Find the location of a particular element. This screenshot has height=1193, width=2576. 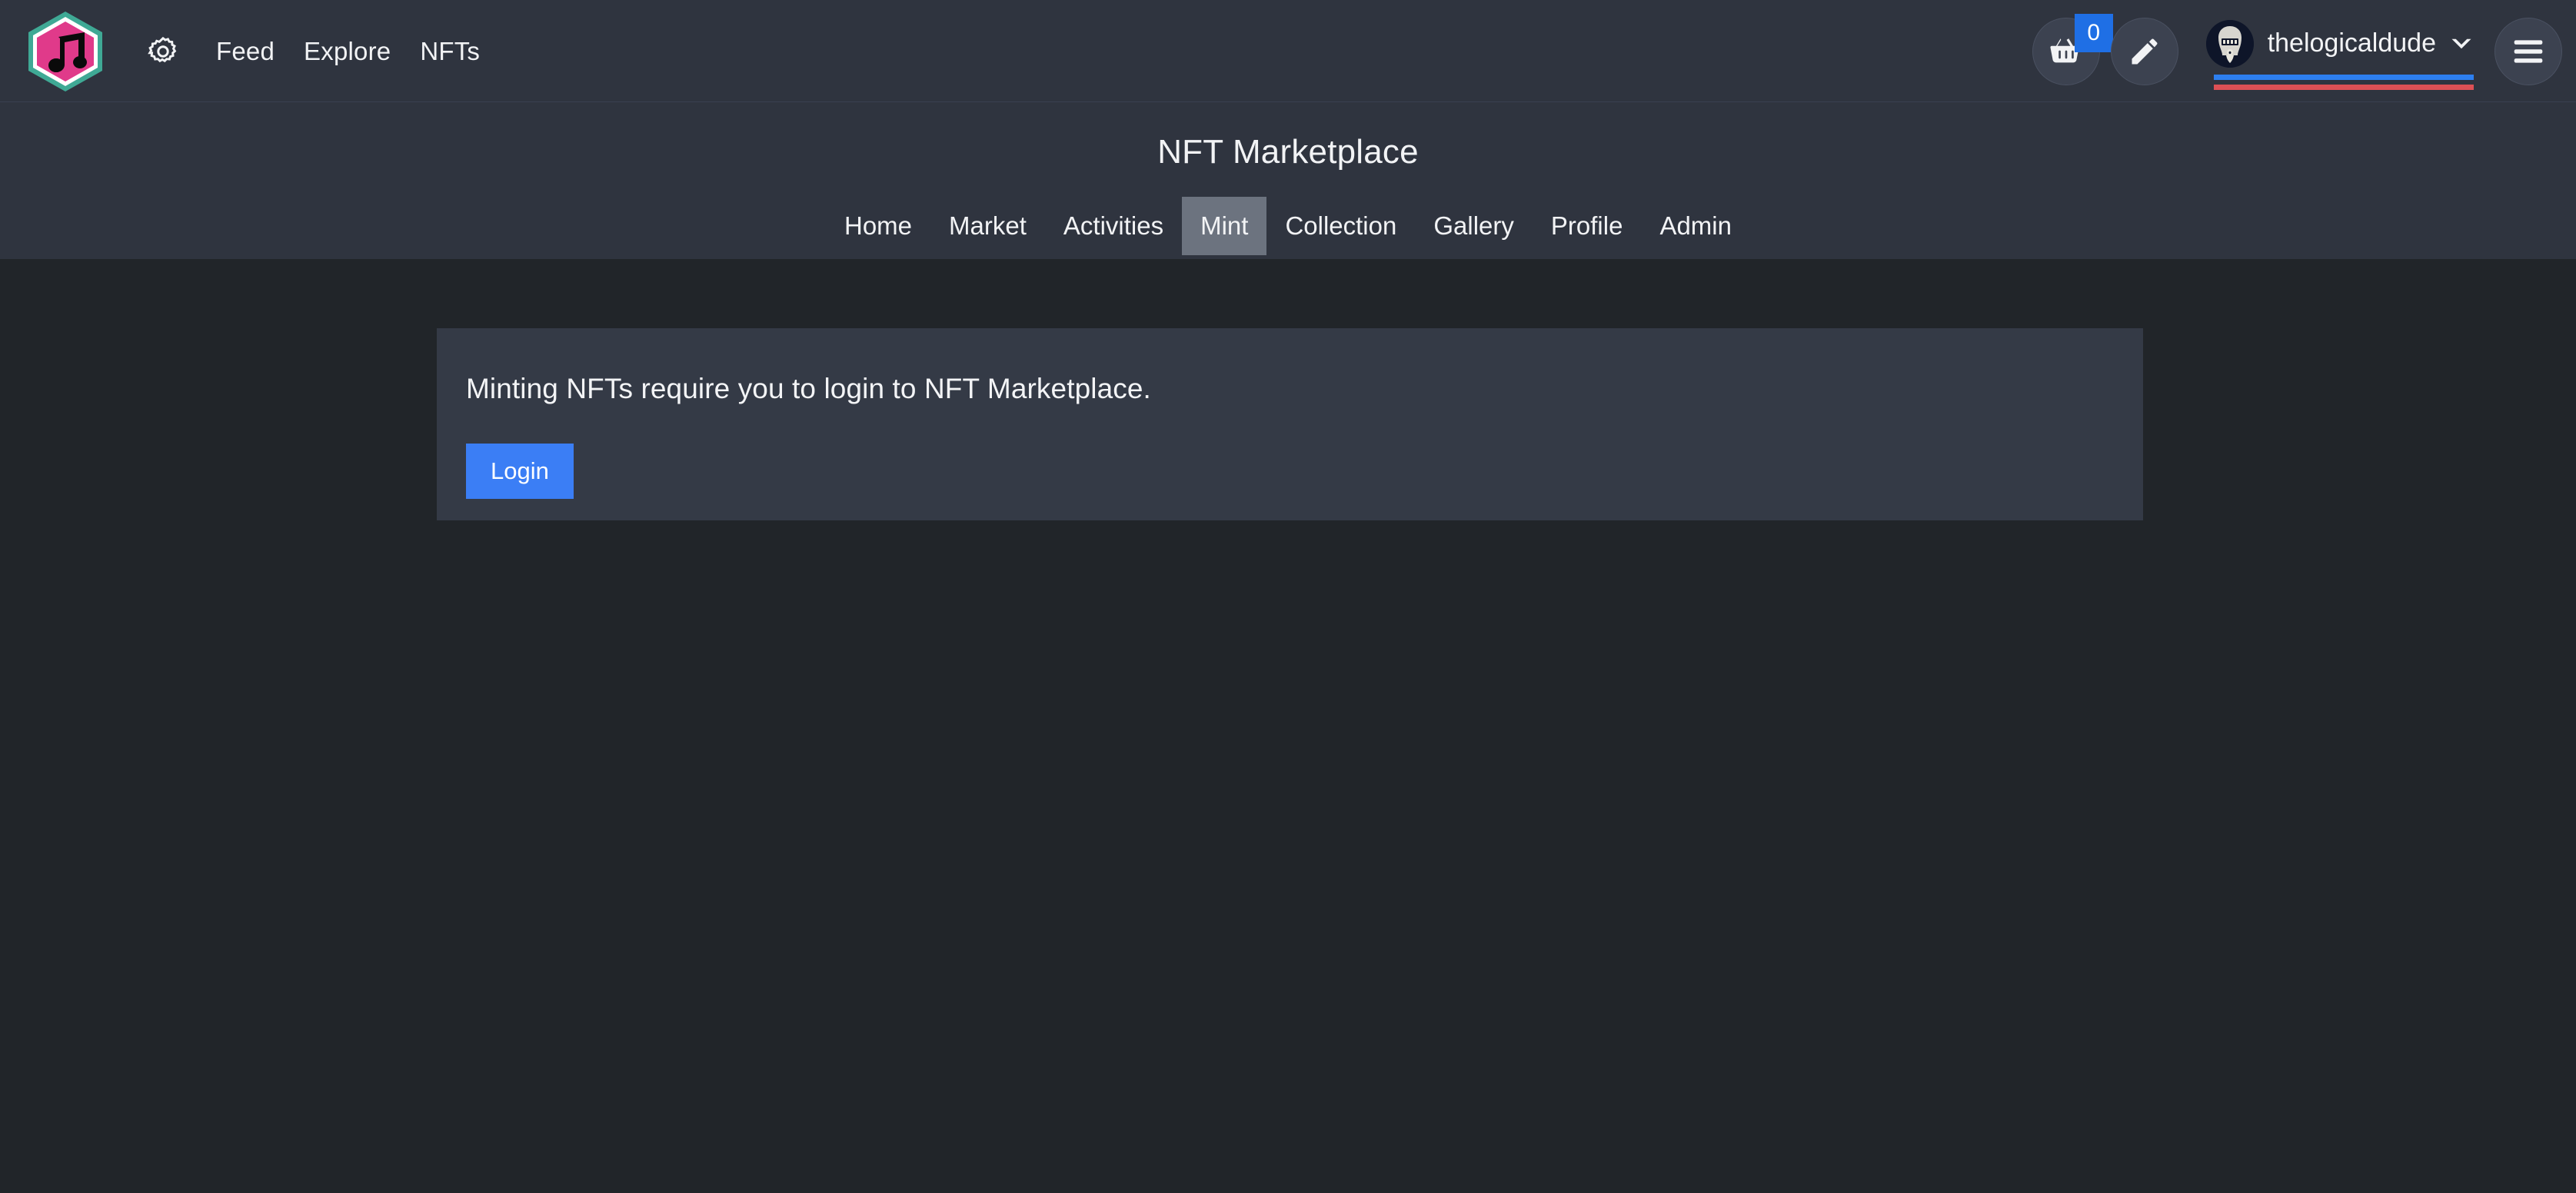

tab-market: Market is located at coordinates (988, 226).